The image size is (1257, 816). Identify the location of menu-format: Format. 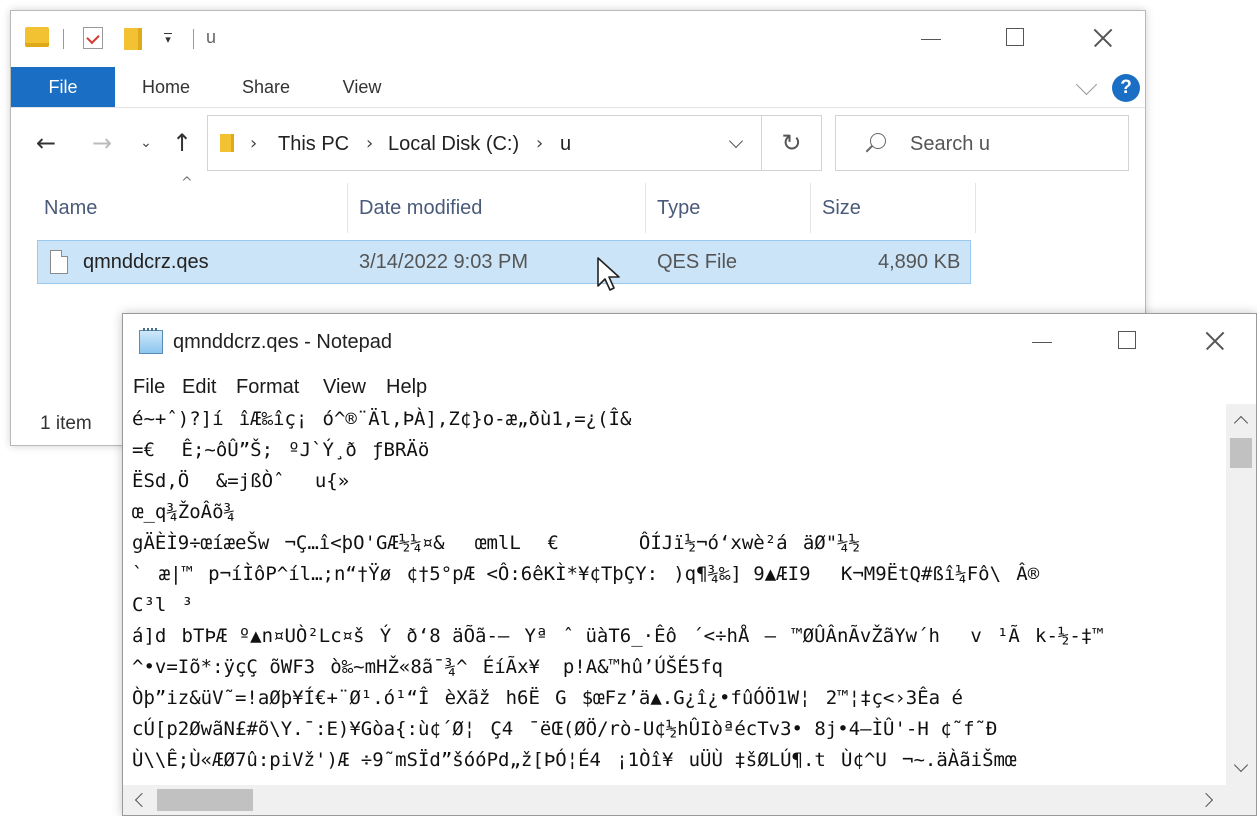
(267, 387).